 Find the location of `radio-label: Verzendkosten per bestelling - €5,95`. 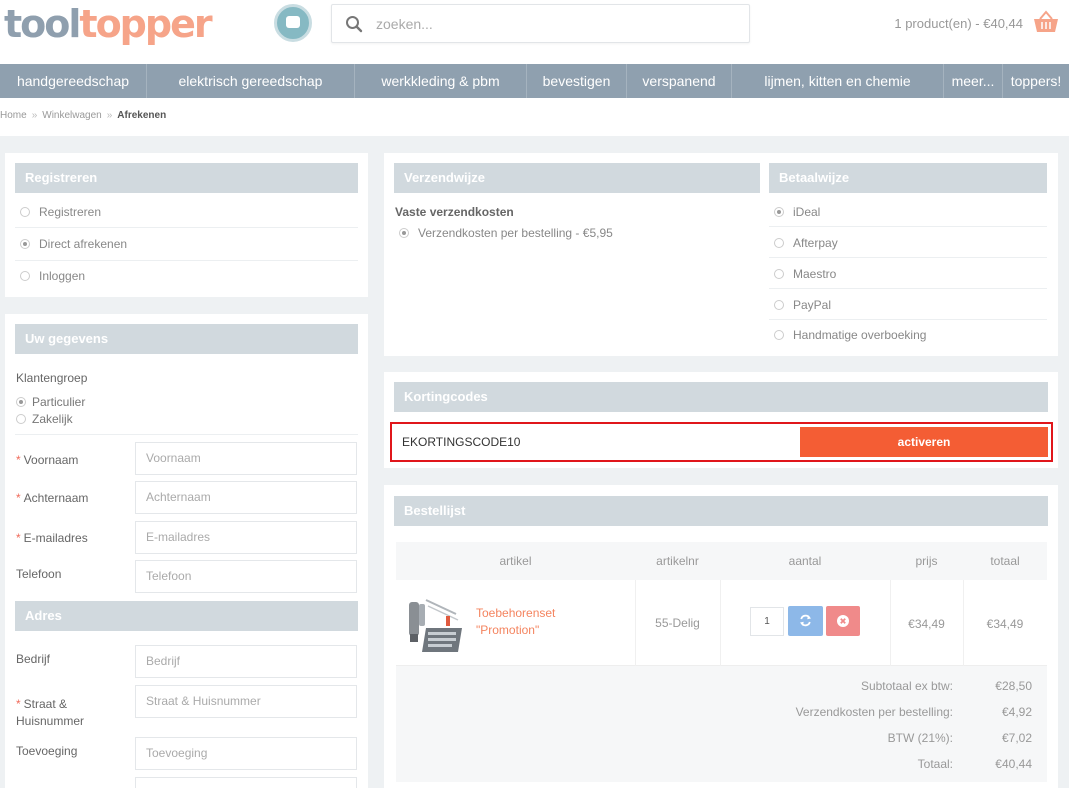

radio-label: Verzendkosten per bestelling - €5,95 is located at coordinates (515, 233).